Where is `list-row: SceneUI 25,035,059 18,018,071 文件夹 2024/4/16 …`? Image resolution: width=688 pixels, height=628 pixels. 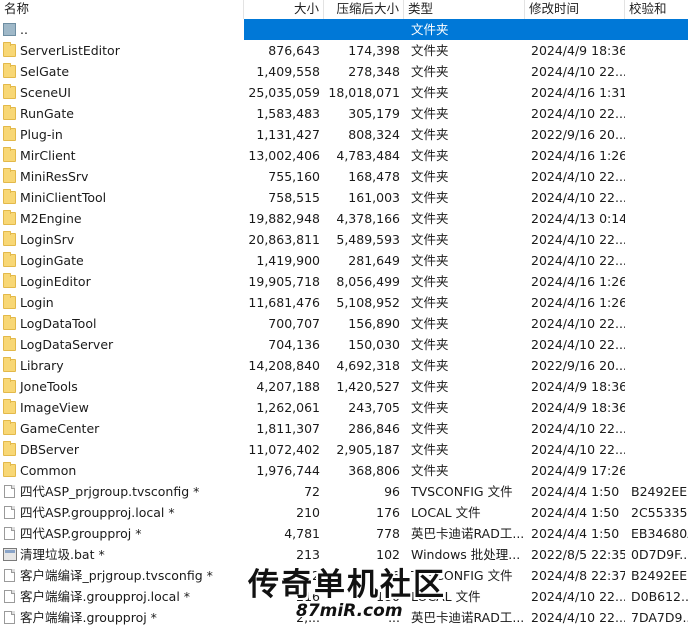
list-row: SceneUI 25,035,059 18,018,071 文件夹 2024/4/16 … is located at coordinates (344, 92).